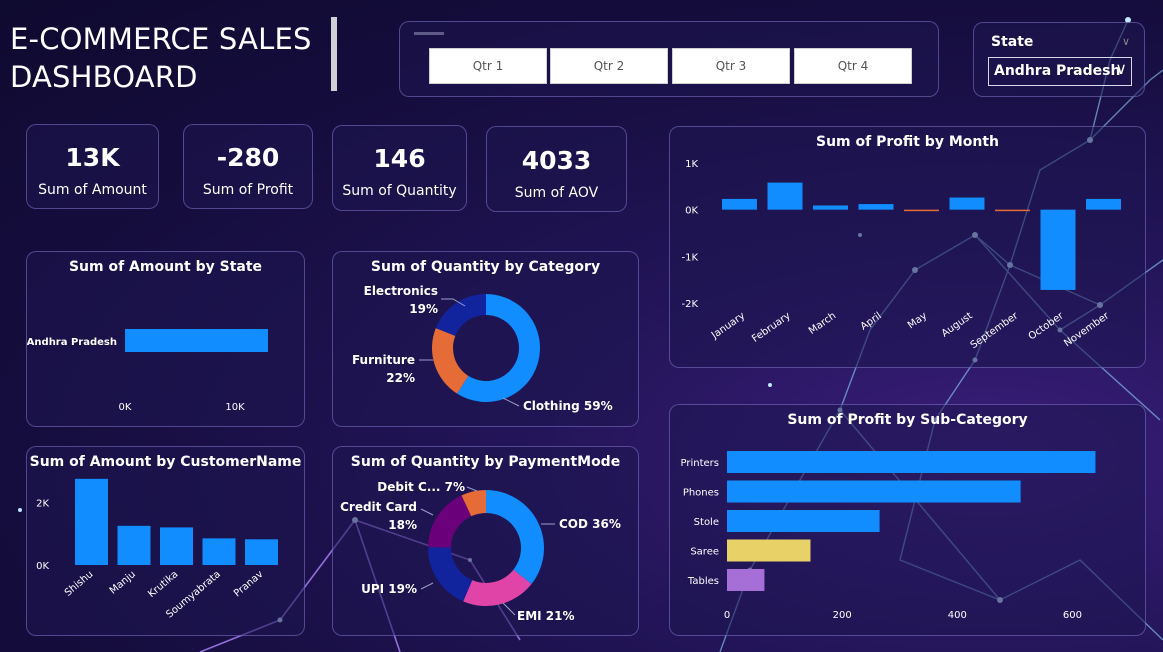 The height and width of the screenshot is (652, 1163). I want to click on bar-april, so click(876, 207).